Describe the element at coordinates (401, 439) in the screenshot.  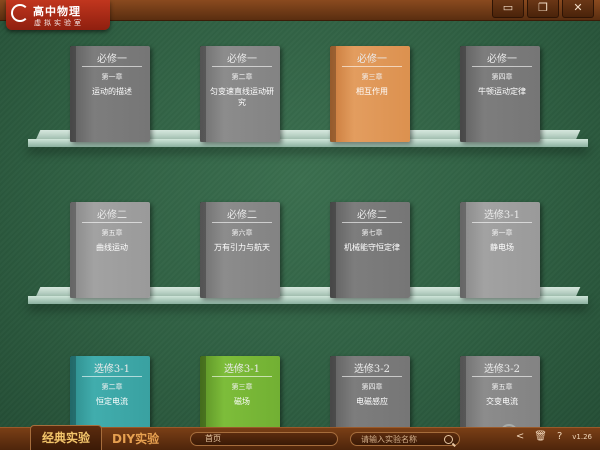
I see `search-input` at that location.